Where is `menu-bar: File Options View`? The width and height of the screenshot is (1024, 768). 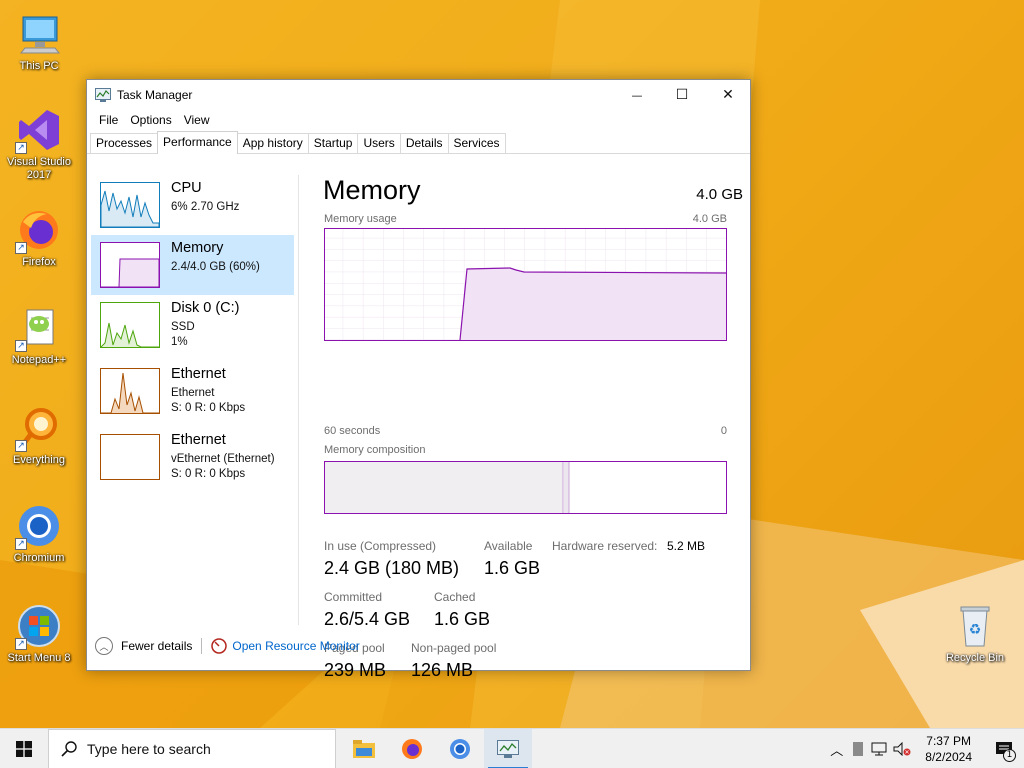
menu-bar: File Options View is located at coordinates (418, 120).